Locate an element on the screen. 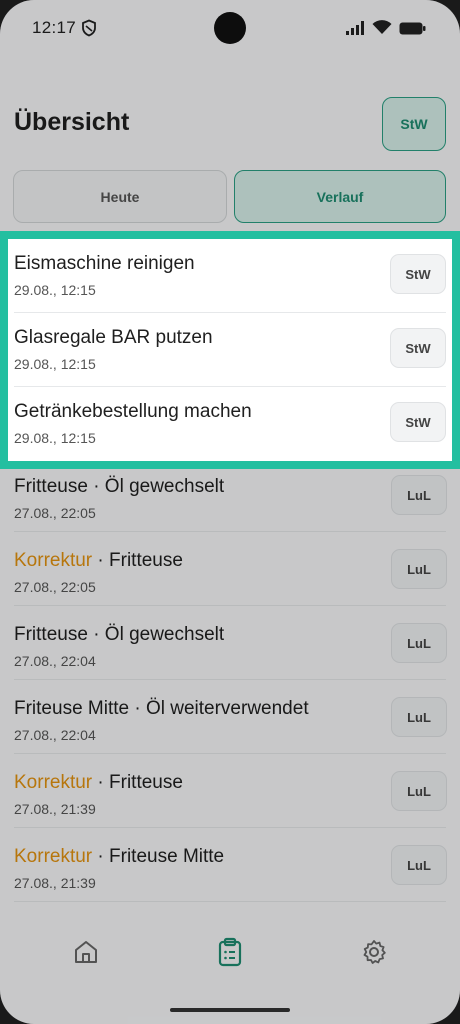 This screenshot has height=1024, width=460. home-icon is located at coordinates (86, 952).